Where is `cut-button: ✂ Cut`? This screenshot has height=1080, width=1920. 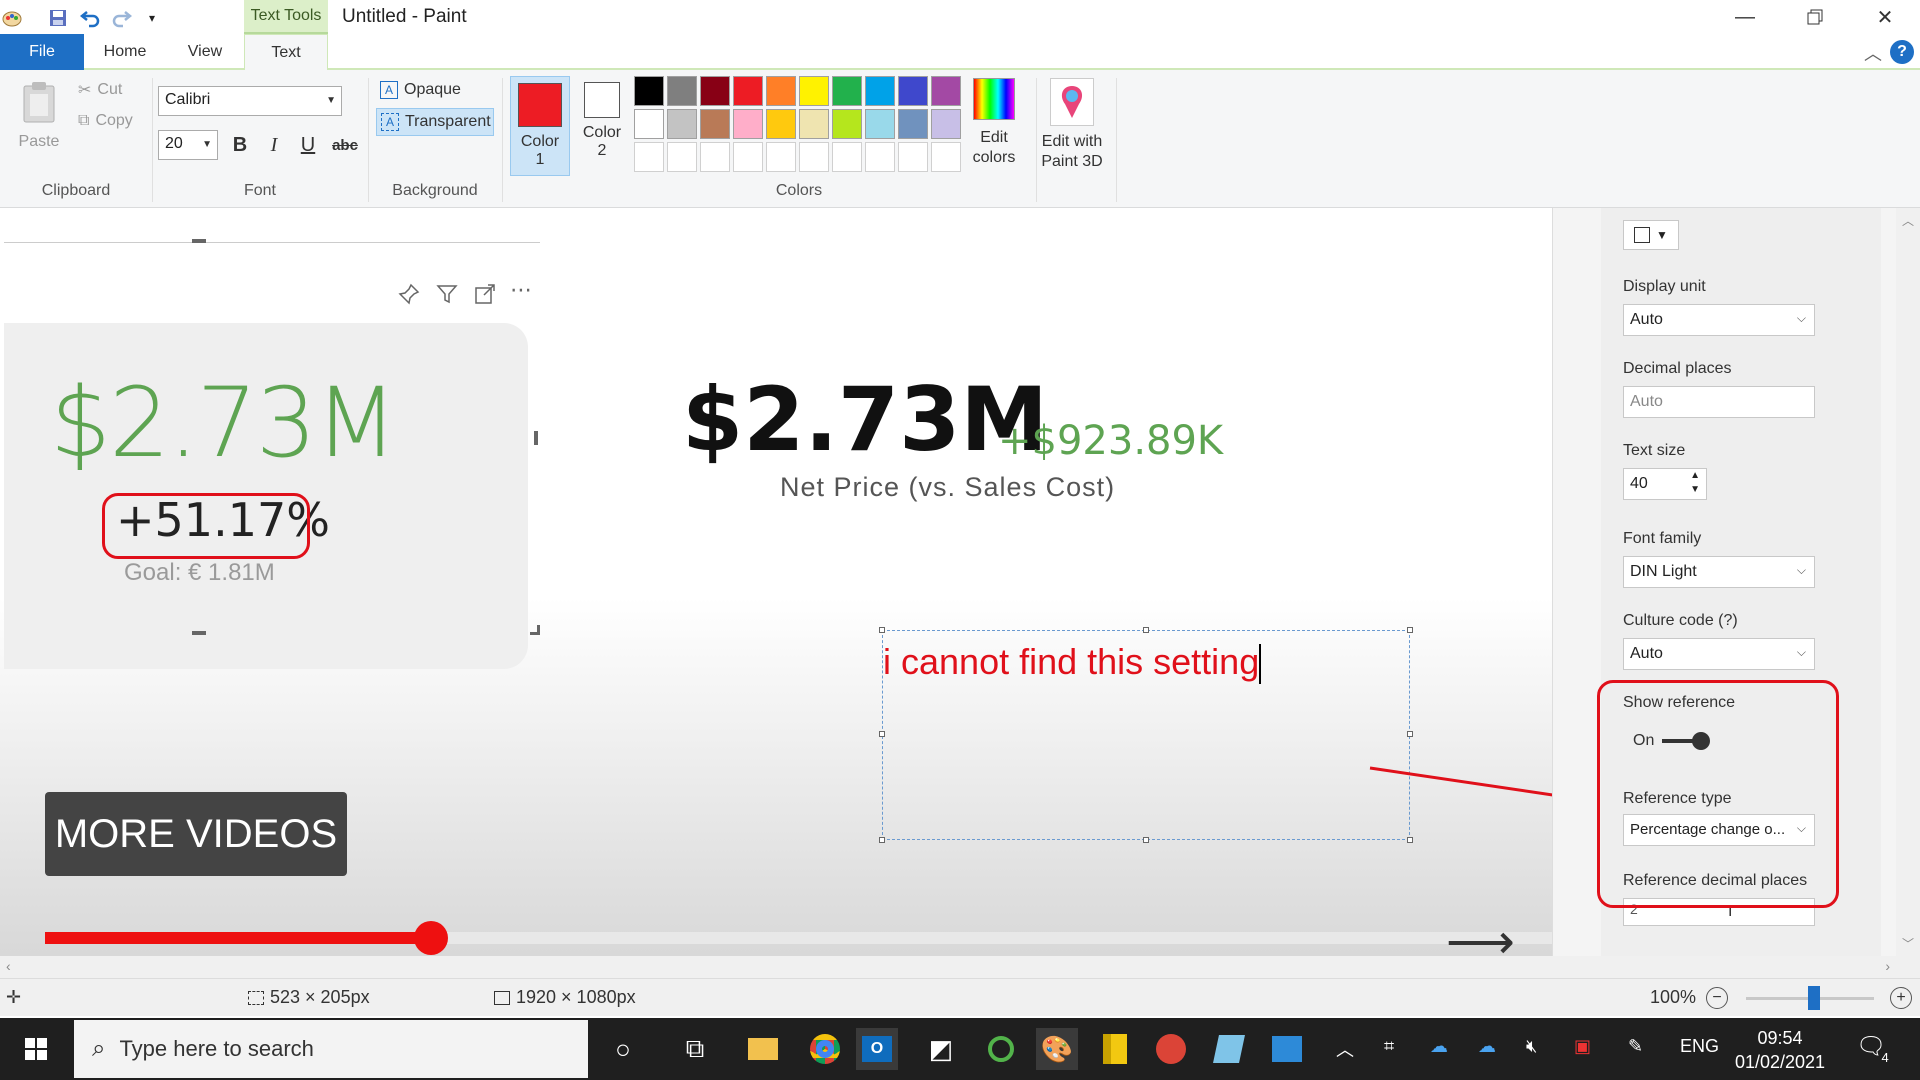
cut-button: ✂ Cut is located at coordinates (100, 90).